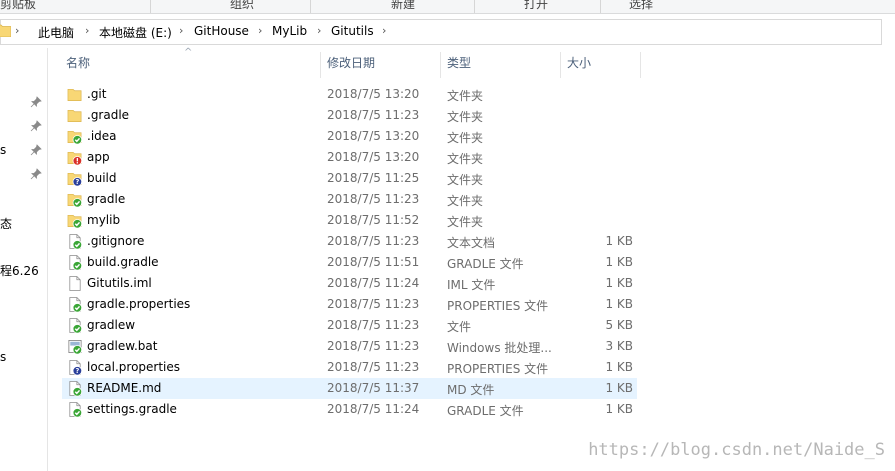  I want to click on file-row: gradle 2018/7/5 11:23 文件夹, so click(349, 199).